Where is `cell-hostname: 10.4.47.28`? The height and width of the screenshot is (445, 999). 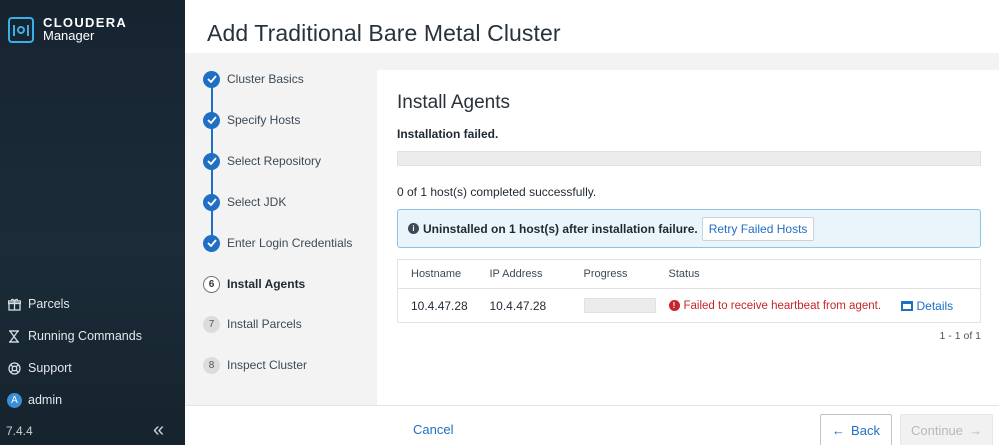
cell-hostname: 10.4.47.28 is located at coordinates (439, 305).